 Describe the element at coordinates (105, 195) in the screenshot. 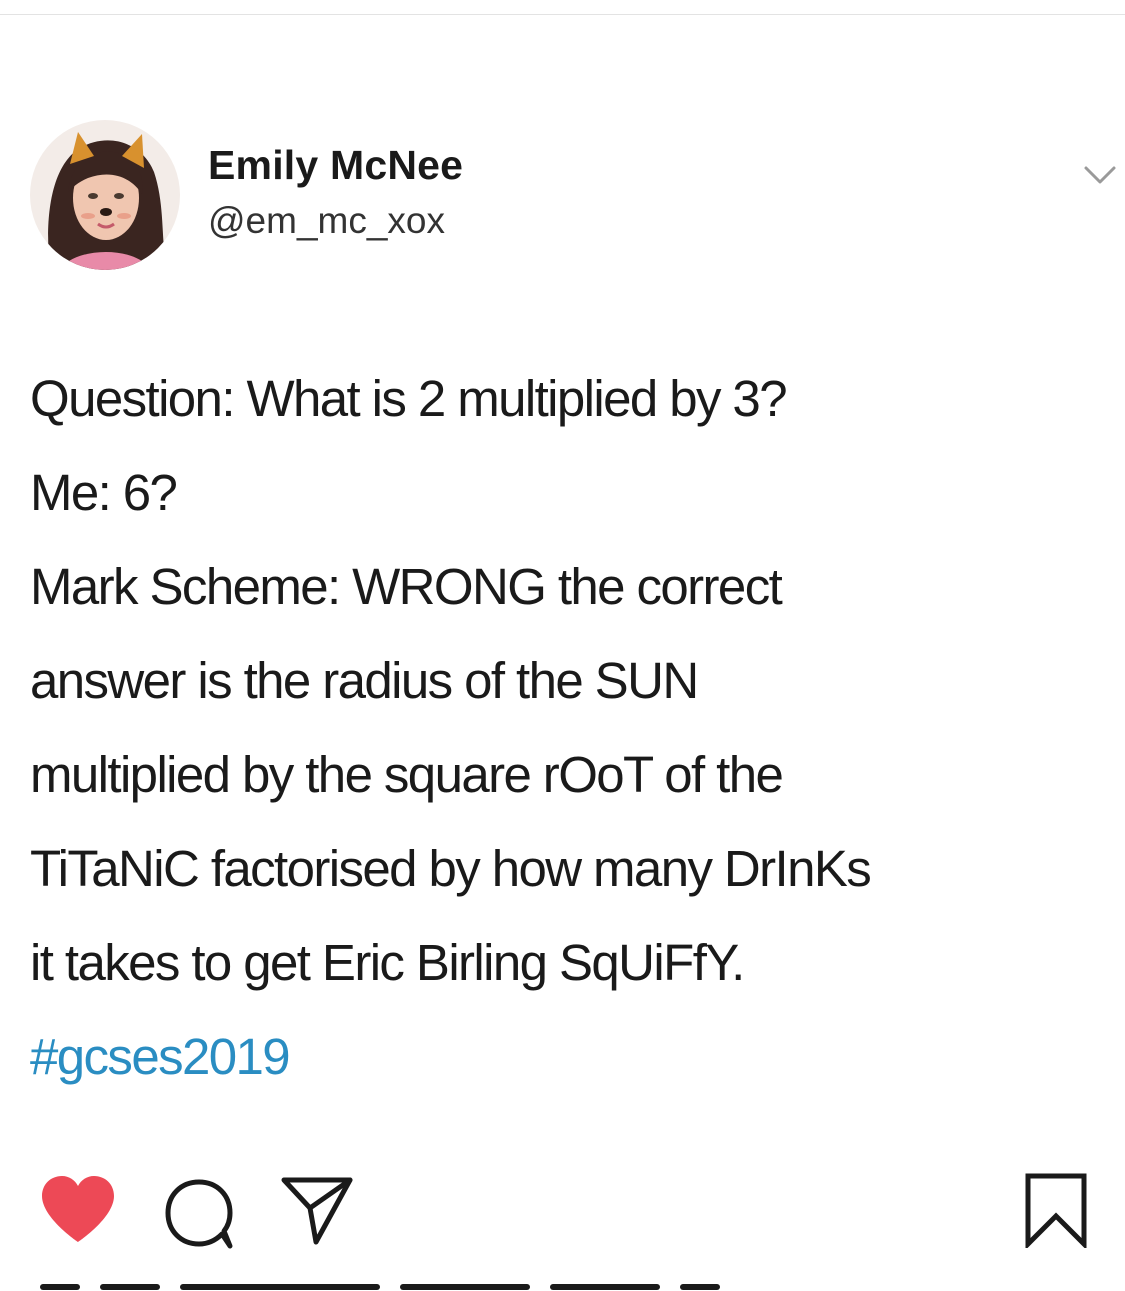

I see `avatar` at that location.